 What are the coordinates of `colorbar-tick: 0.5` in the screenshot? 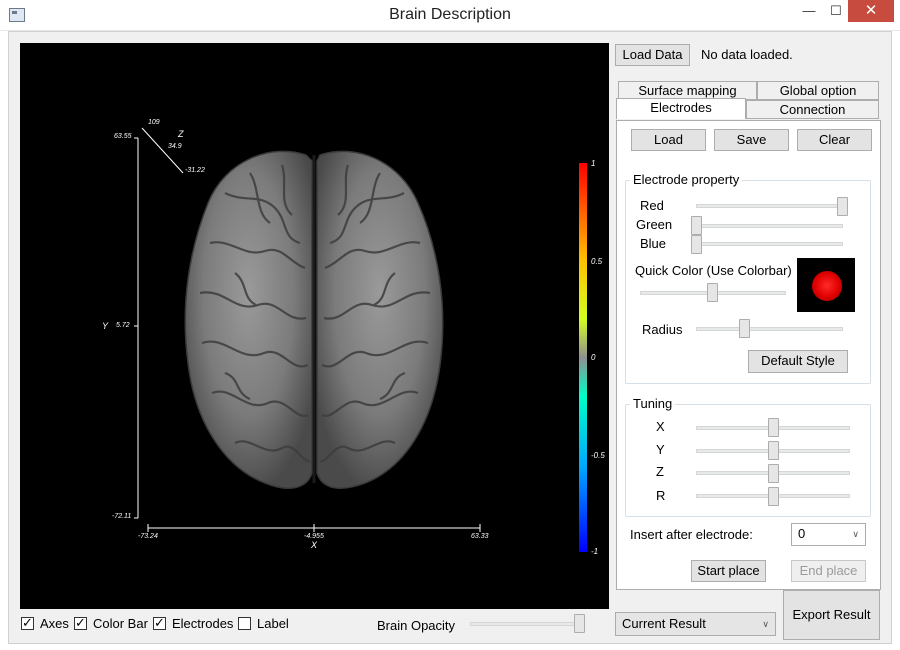 It's located at (597, 261).